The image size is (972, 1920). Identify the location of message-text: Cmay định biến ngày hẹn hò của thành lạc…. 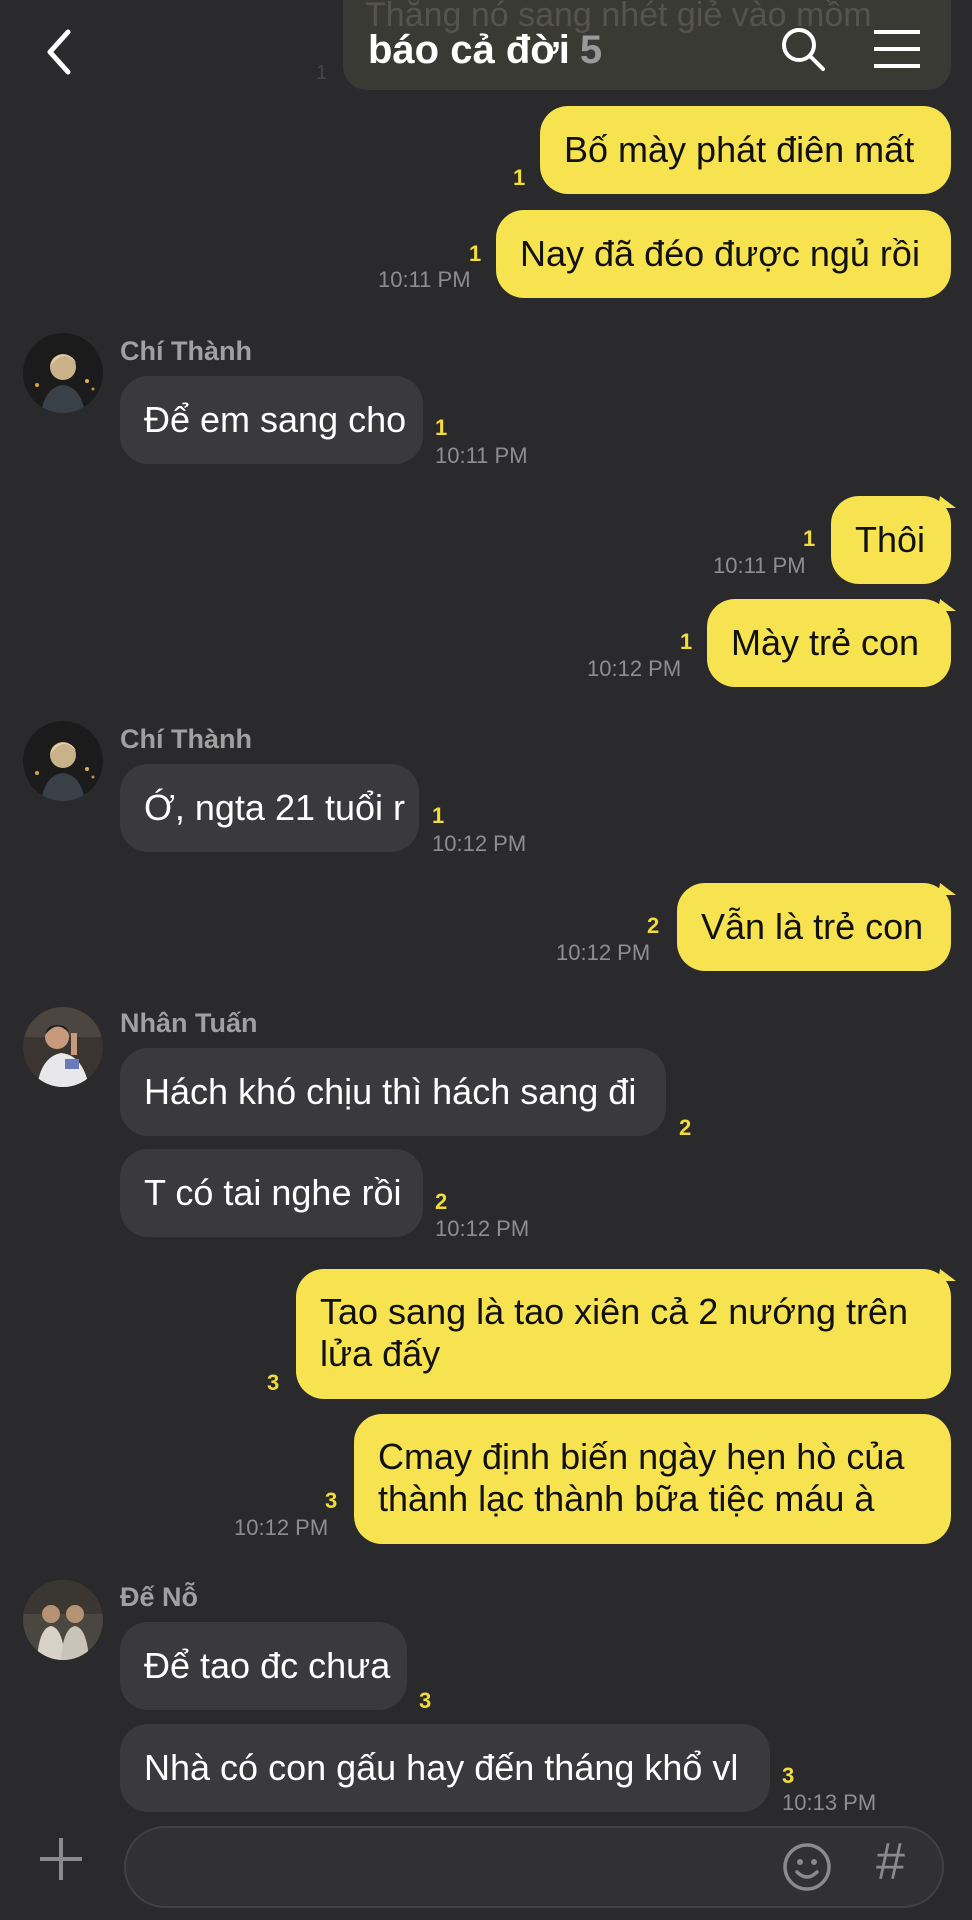
(641, 1477).